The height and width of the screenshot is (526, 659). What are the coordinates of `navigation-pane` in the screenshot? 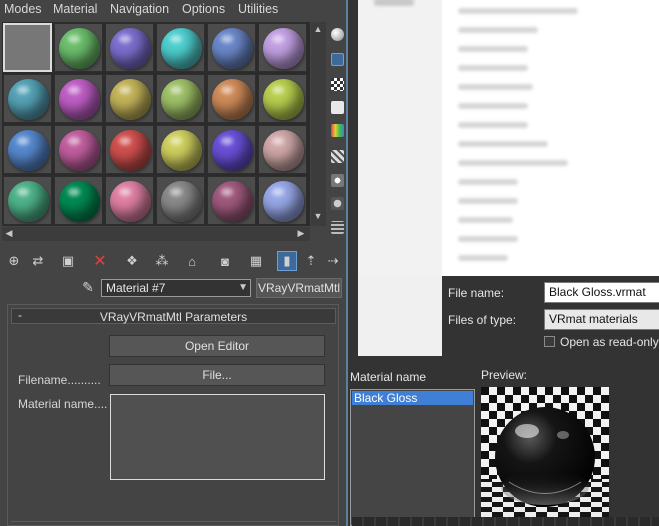 It's located at (400, 138).